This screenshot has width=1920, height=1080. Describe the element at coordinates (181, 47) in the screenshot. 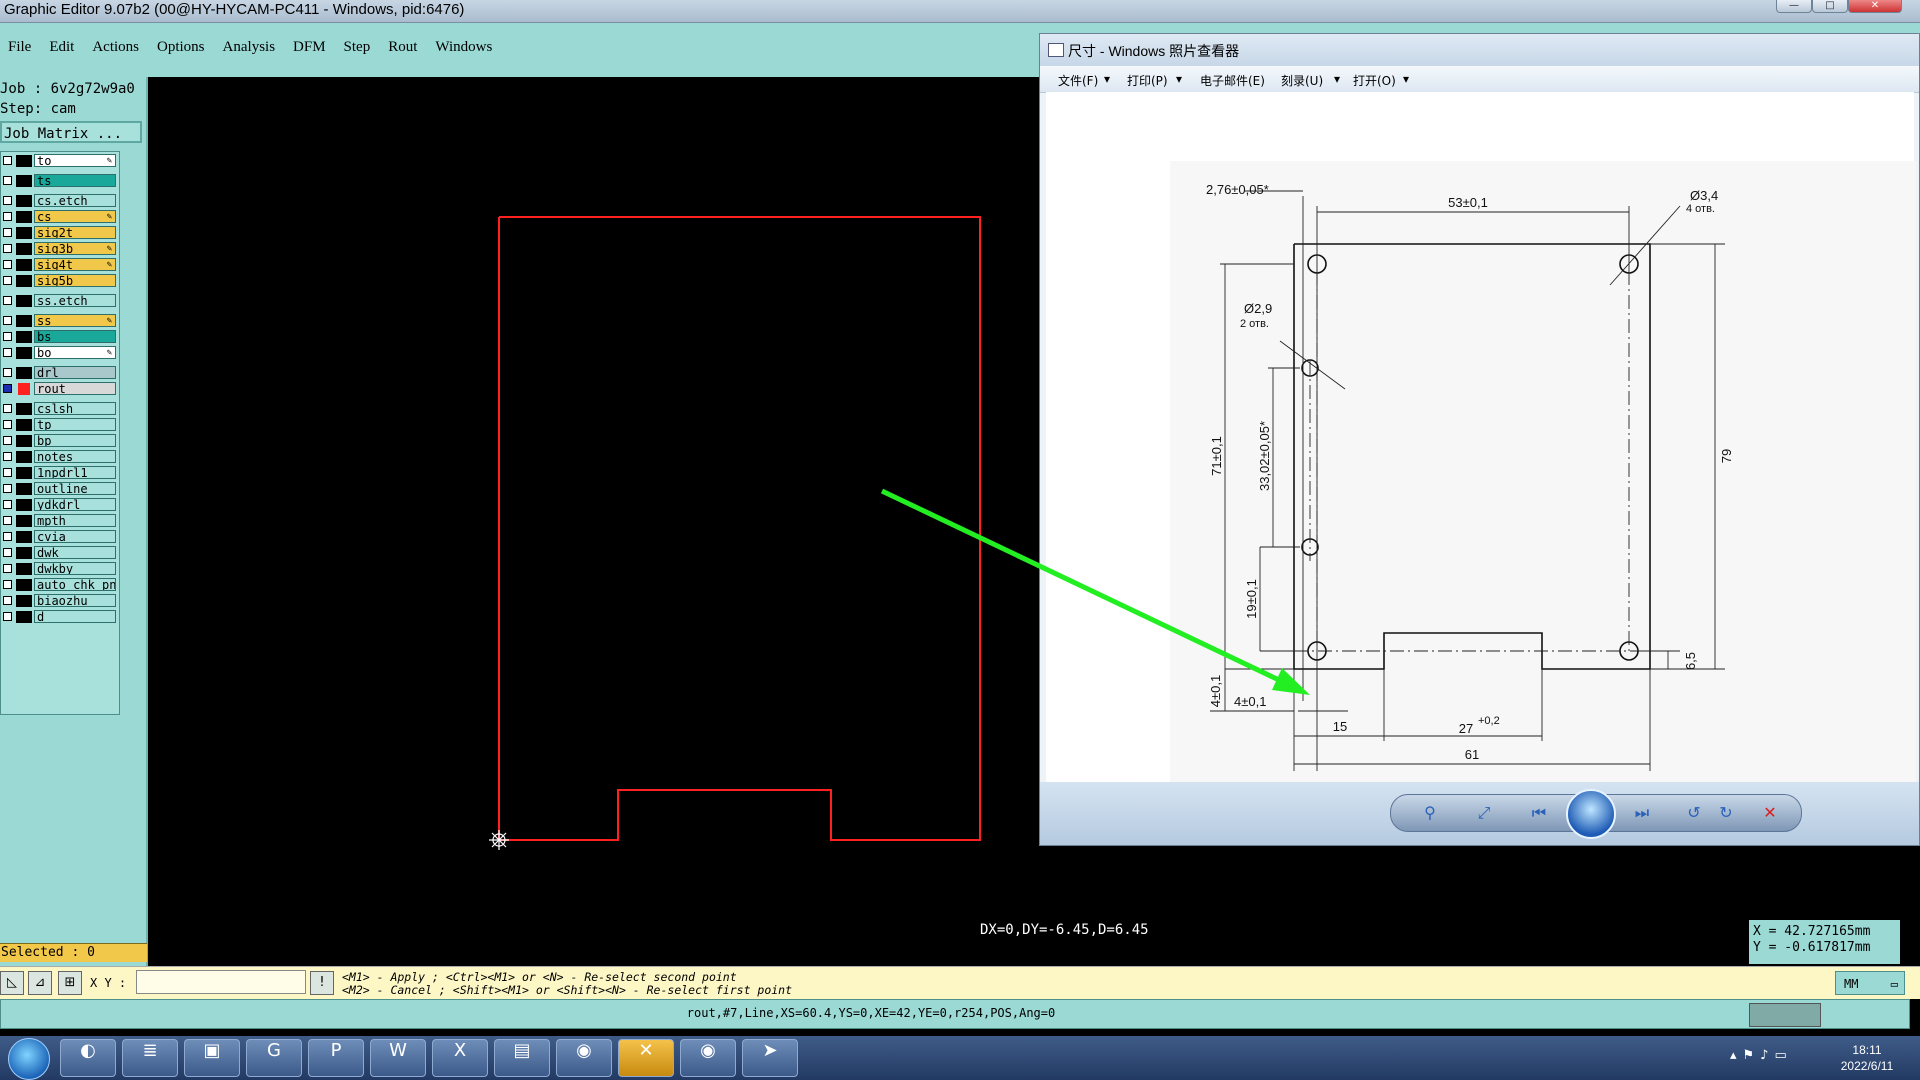

I see `menu-options: Options` at that location.